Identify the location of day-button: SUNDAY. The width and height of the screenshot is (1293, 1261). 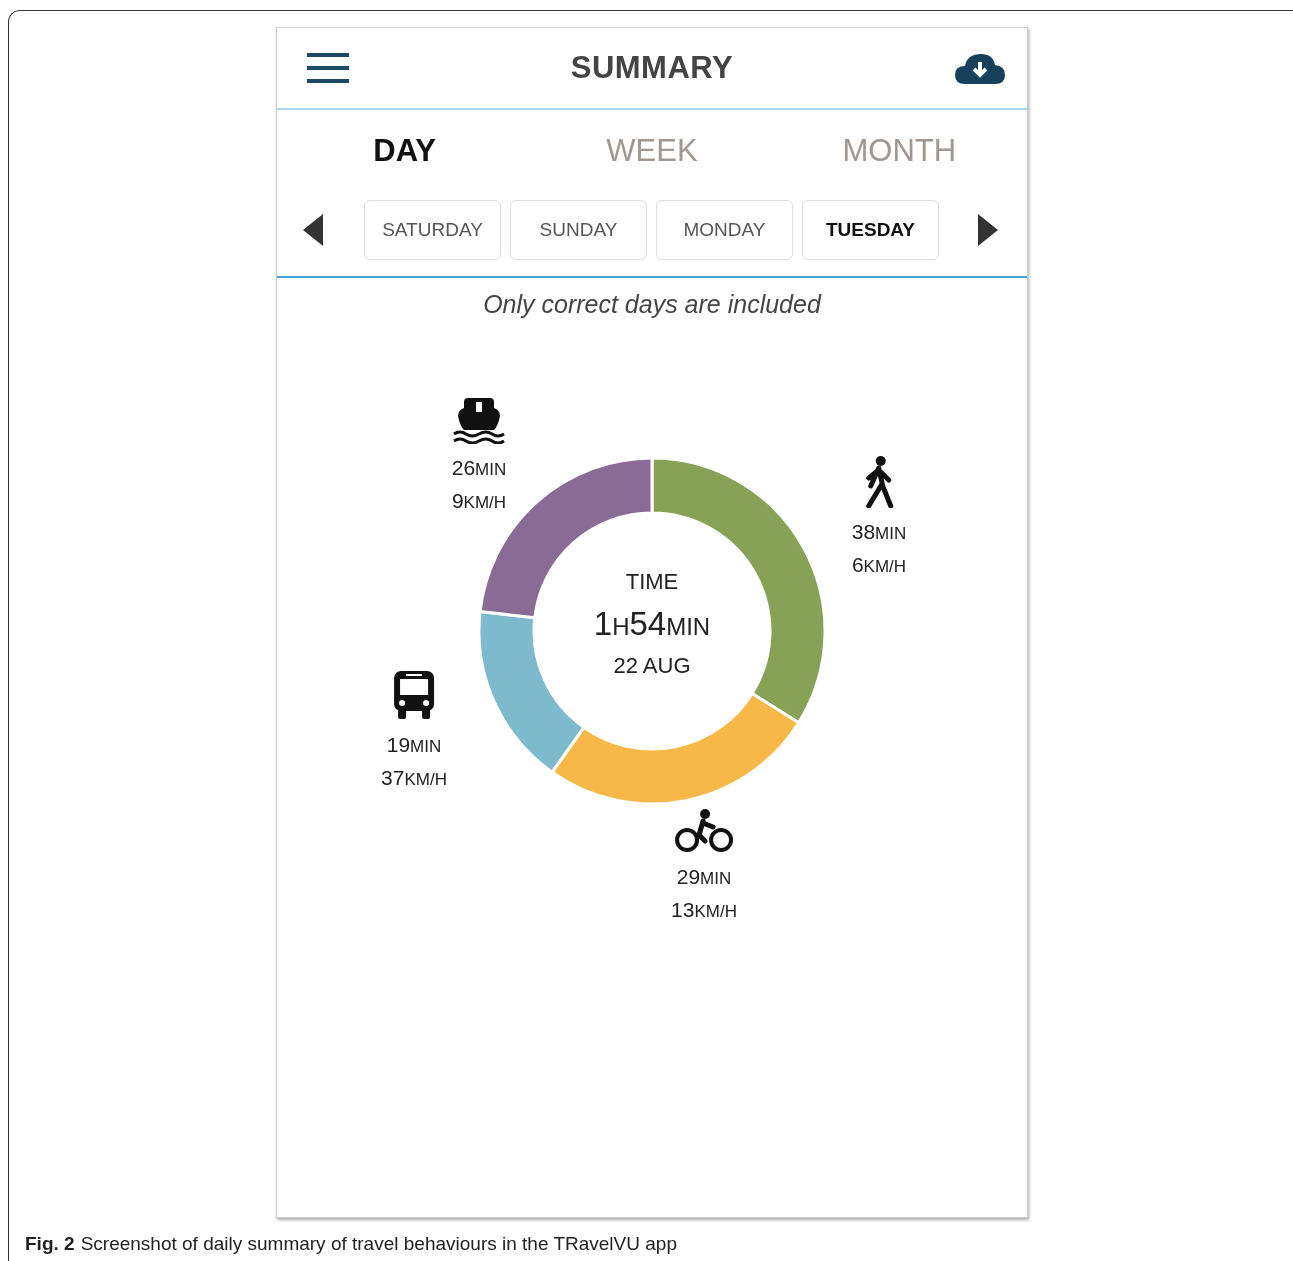
(578, 230).